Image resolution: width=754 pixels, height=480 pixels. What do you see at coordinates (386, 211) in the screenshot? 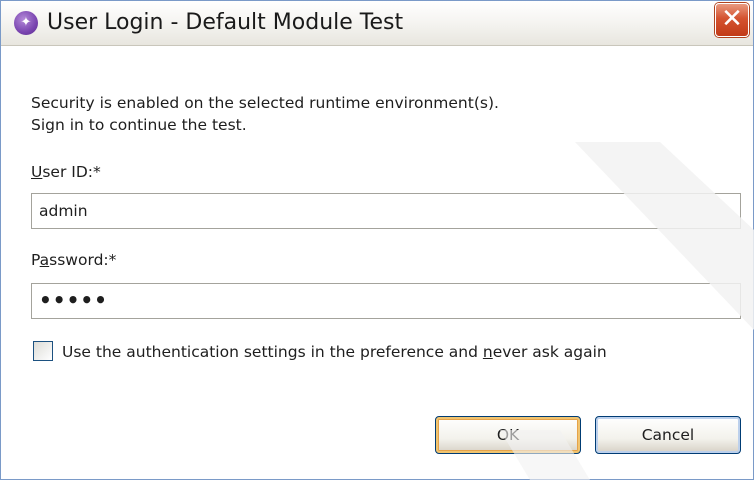
I see `user-id-input: admin` at bounding box center [386, 211].